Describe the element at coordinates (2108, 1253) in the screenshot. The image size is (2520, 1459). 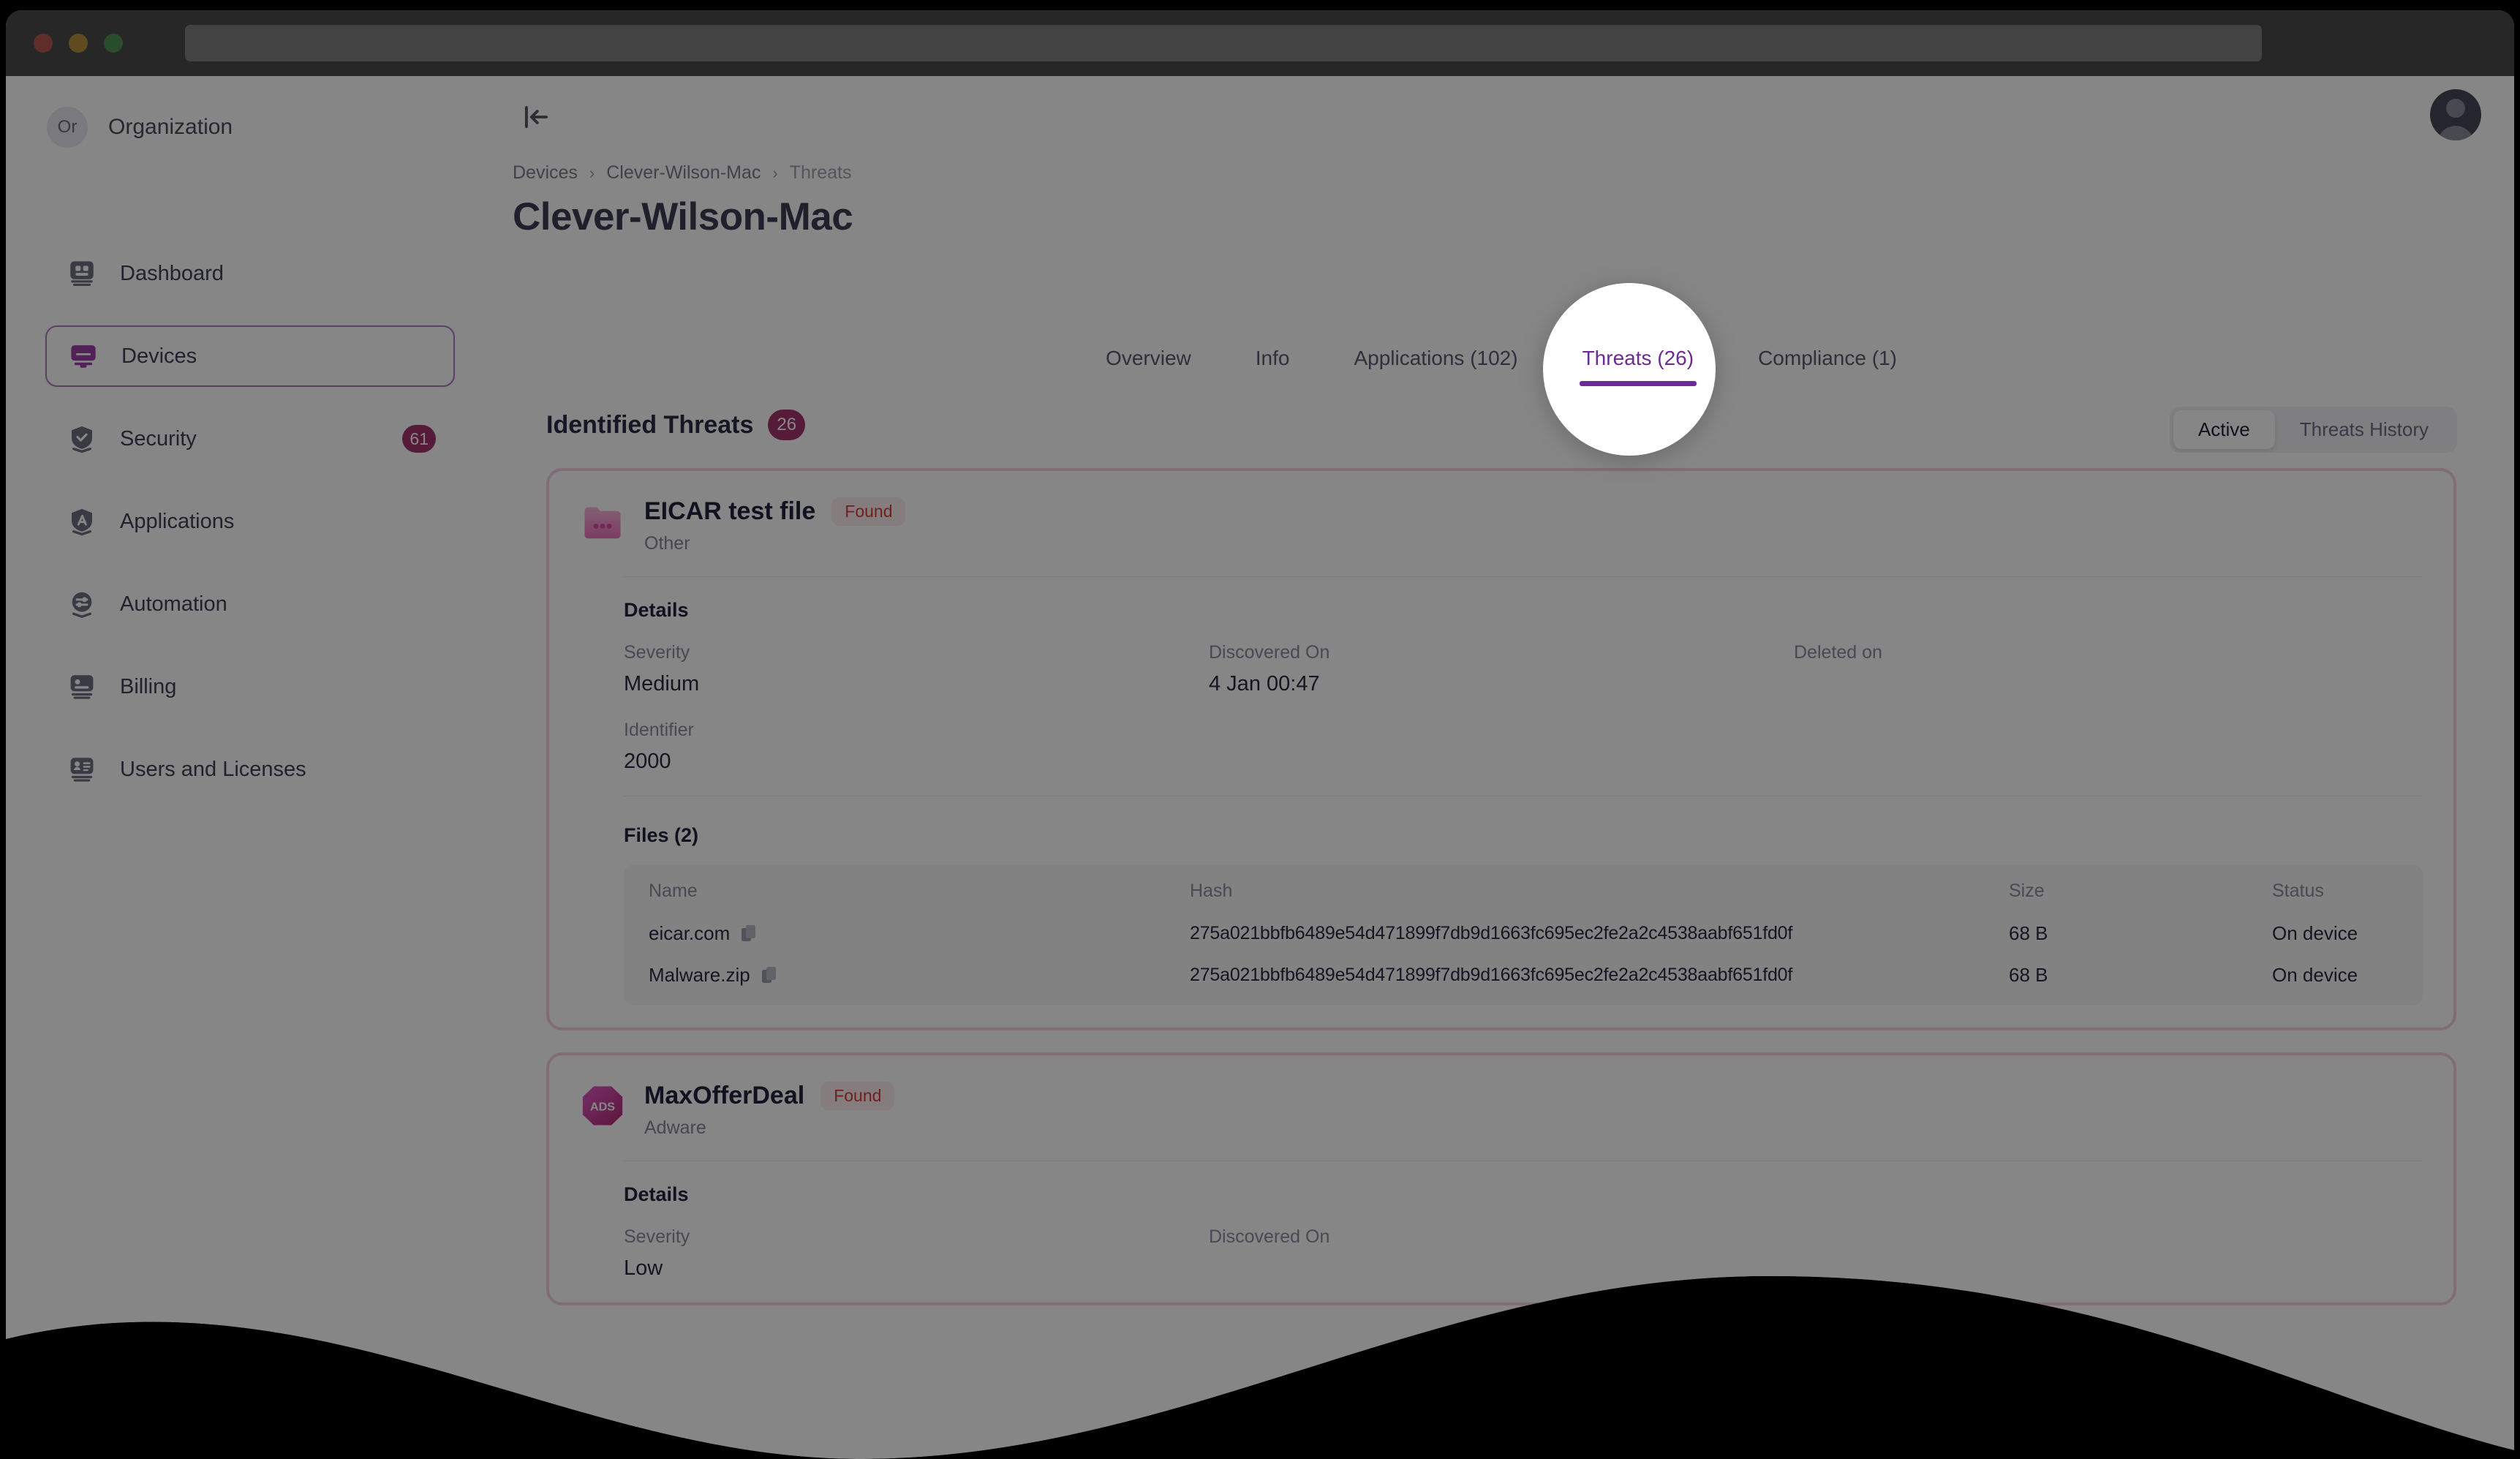
I see `detail-spacer` at that location.